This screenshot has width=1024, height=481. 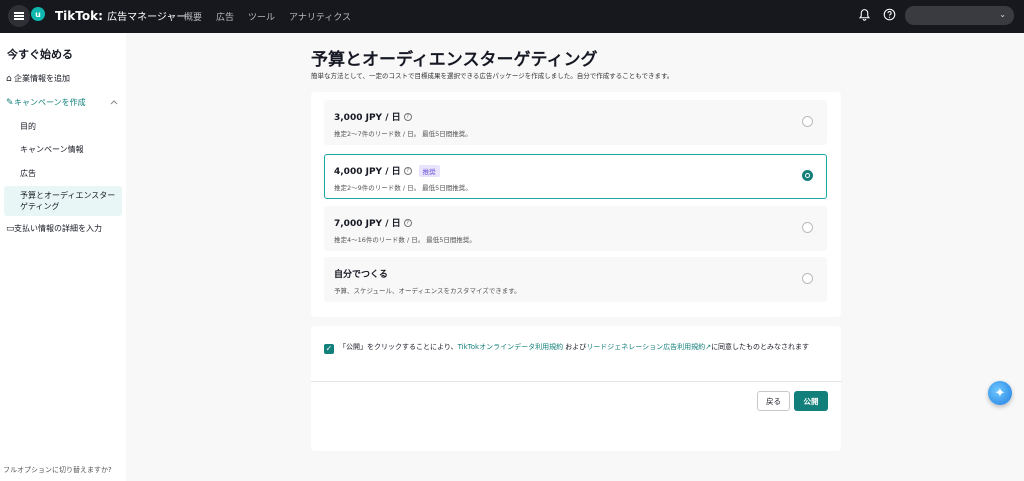 I want to click on option-radio-selected, so click(x=807, y=175).